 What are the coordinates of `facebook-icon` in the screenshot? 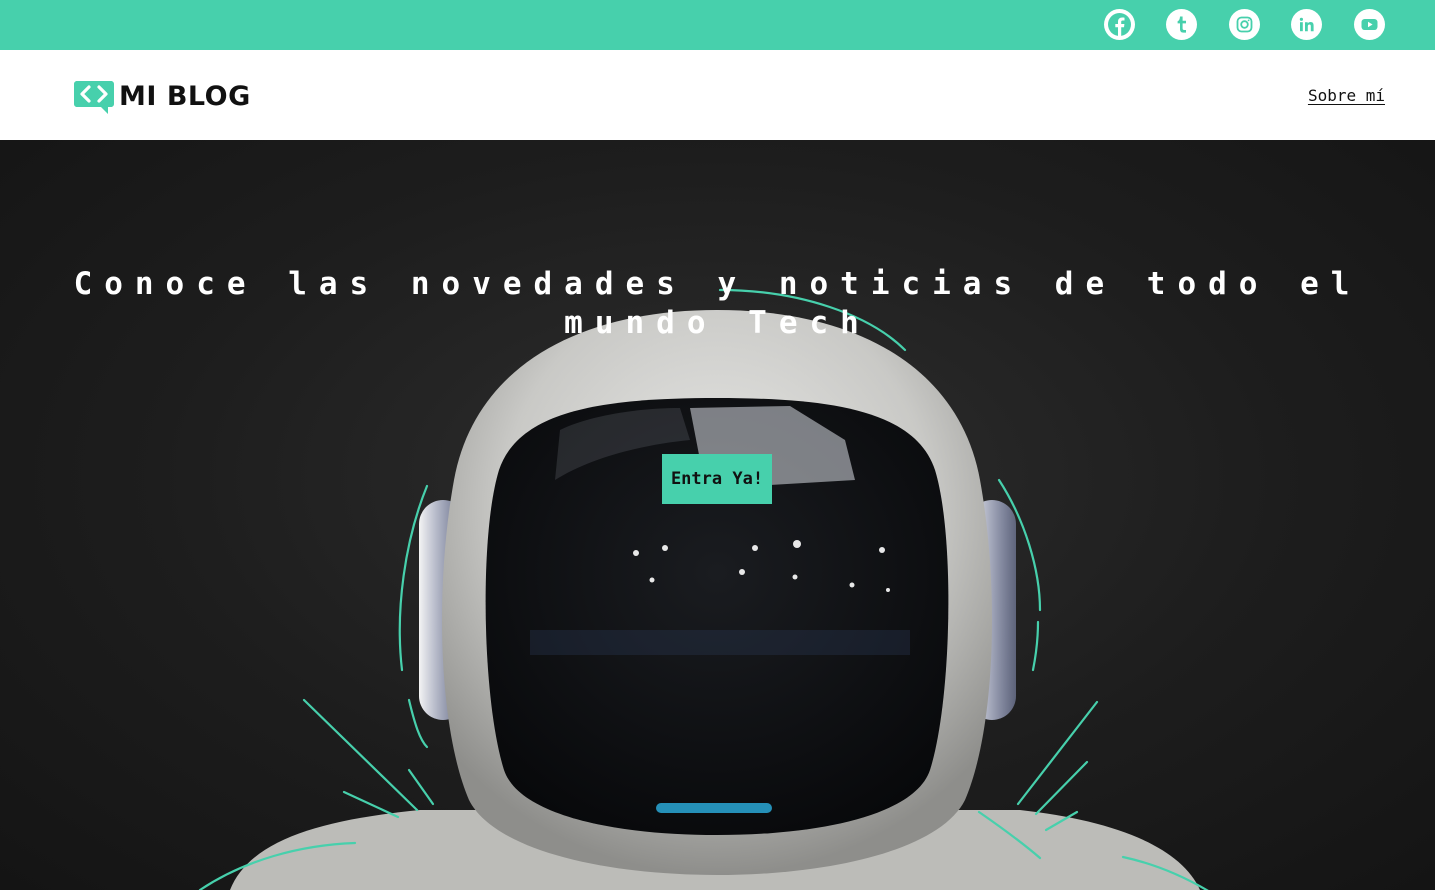 It's located at (1119, 24).